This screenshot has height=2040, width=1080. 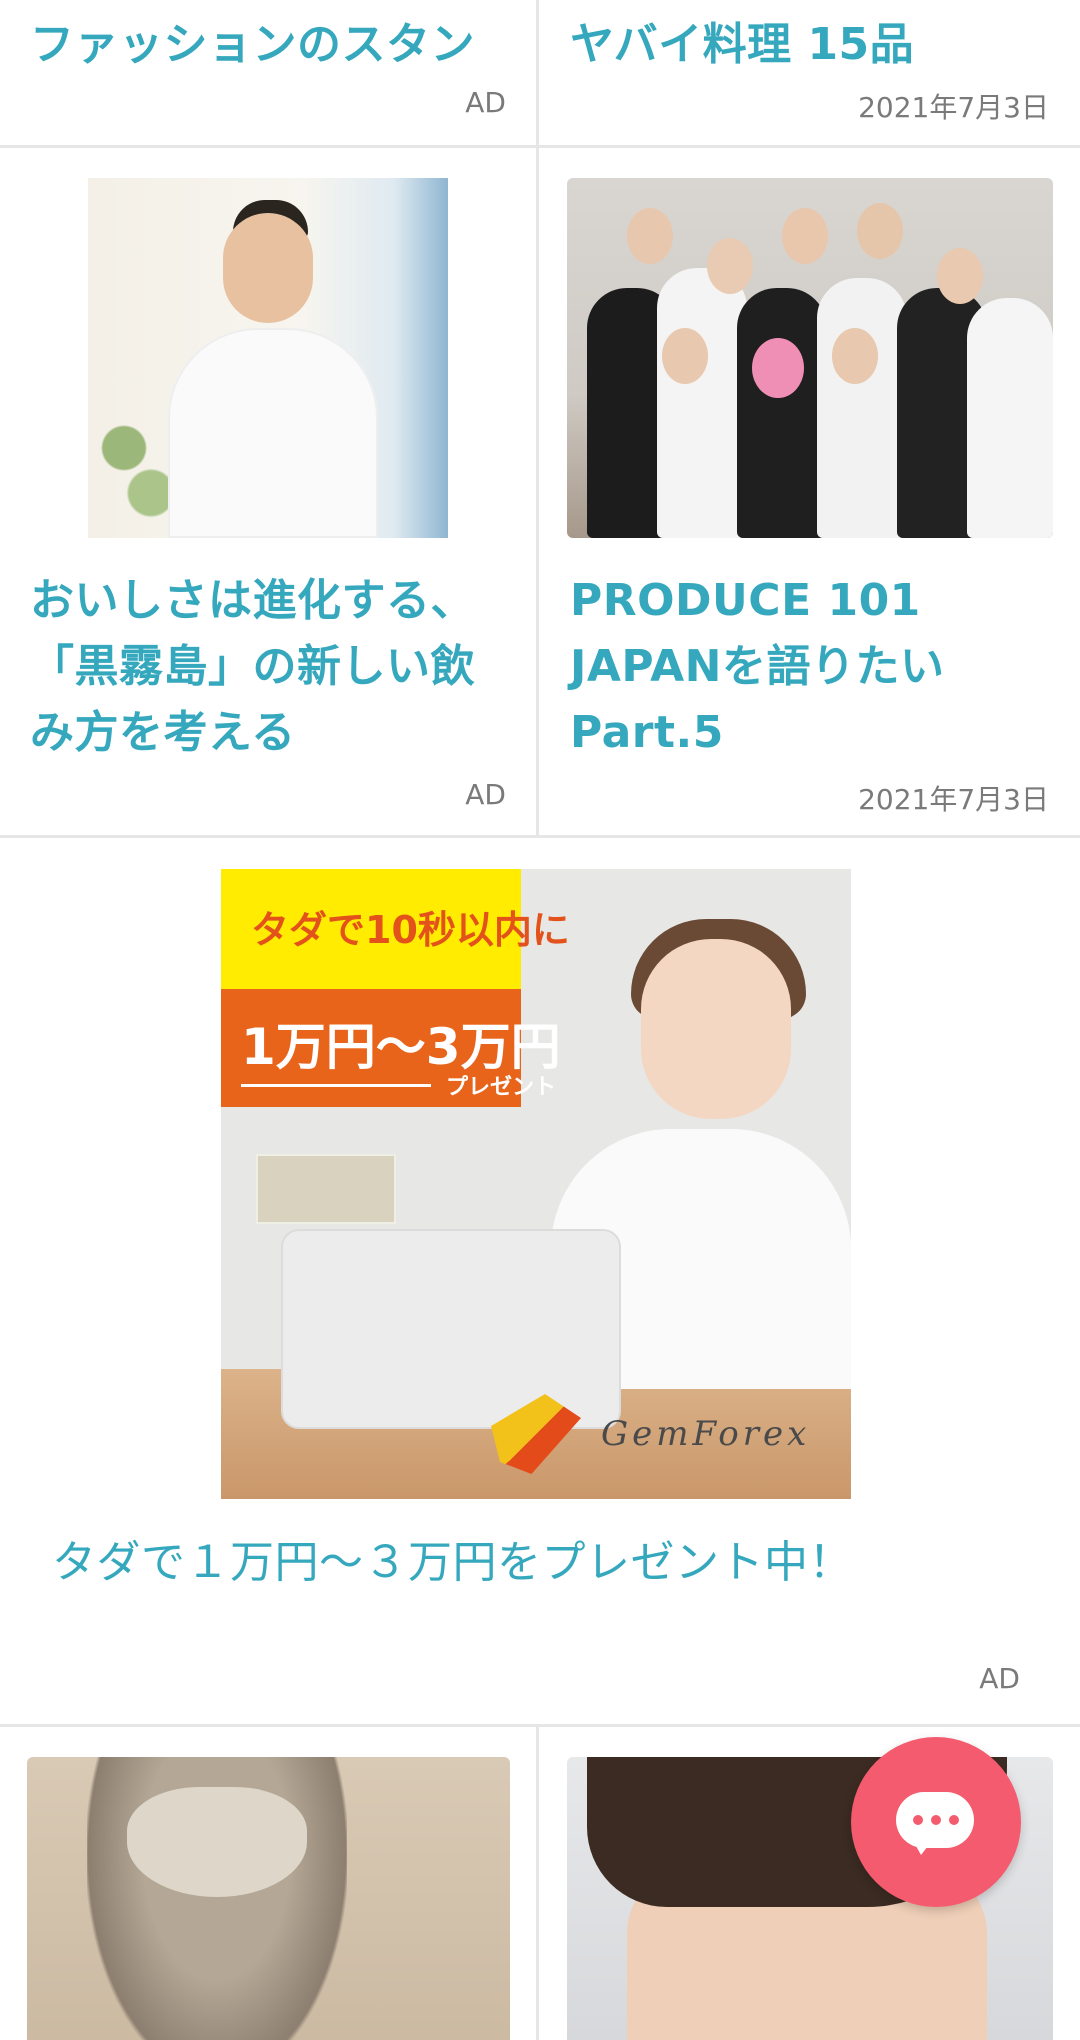 I want to click on ad-present-label: プレゼント, so click(x=501, y=1087).